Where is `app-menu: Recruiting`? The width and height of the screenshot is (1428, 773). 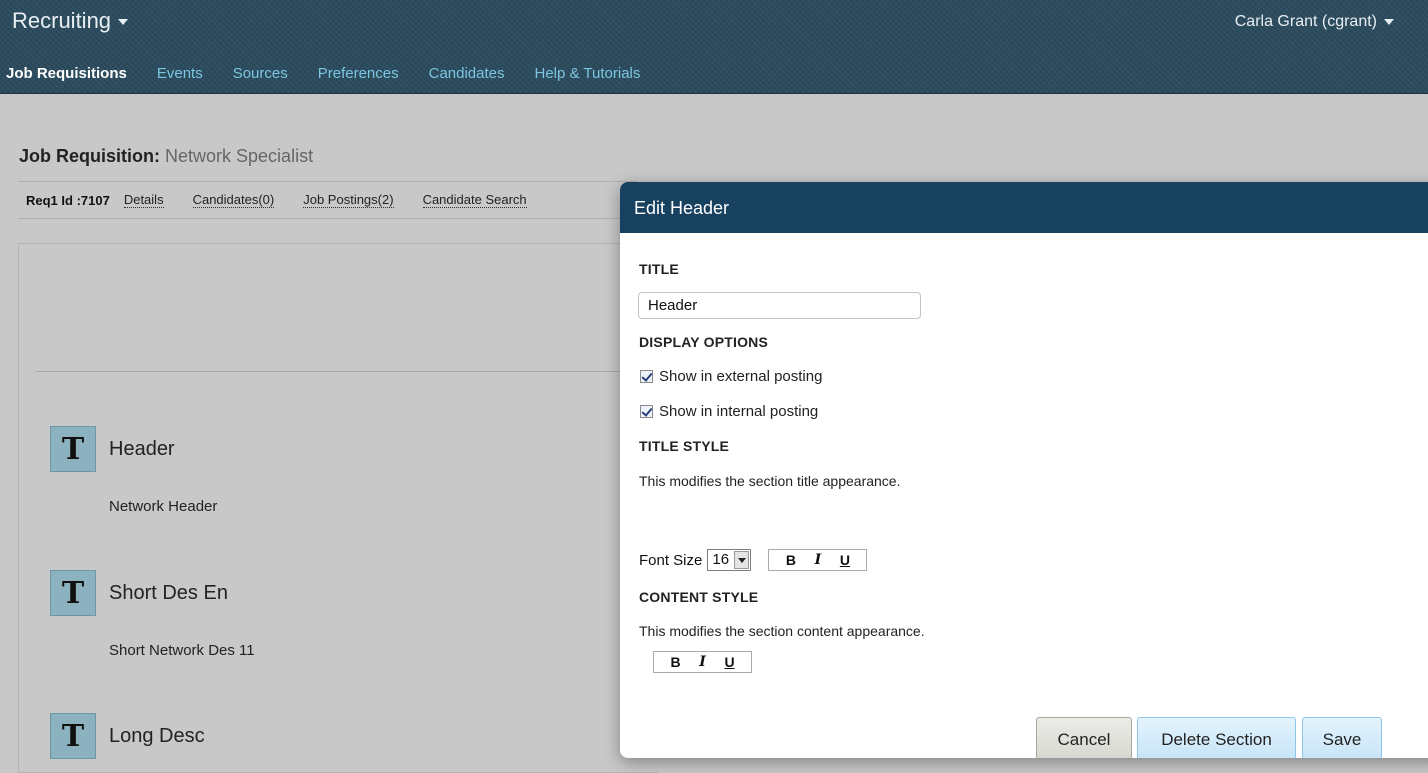 app-menu: Recruiting is located at coordinates (70, 21).